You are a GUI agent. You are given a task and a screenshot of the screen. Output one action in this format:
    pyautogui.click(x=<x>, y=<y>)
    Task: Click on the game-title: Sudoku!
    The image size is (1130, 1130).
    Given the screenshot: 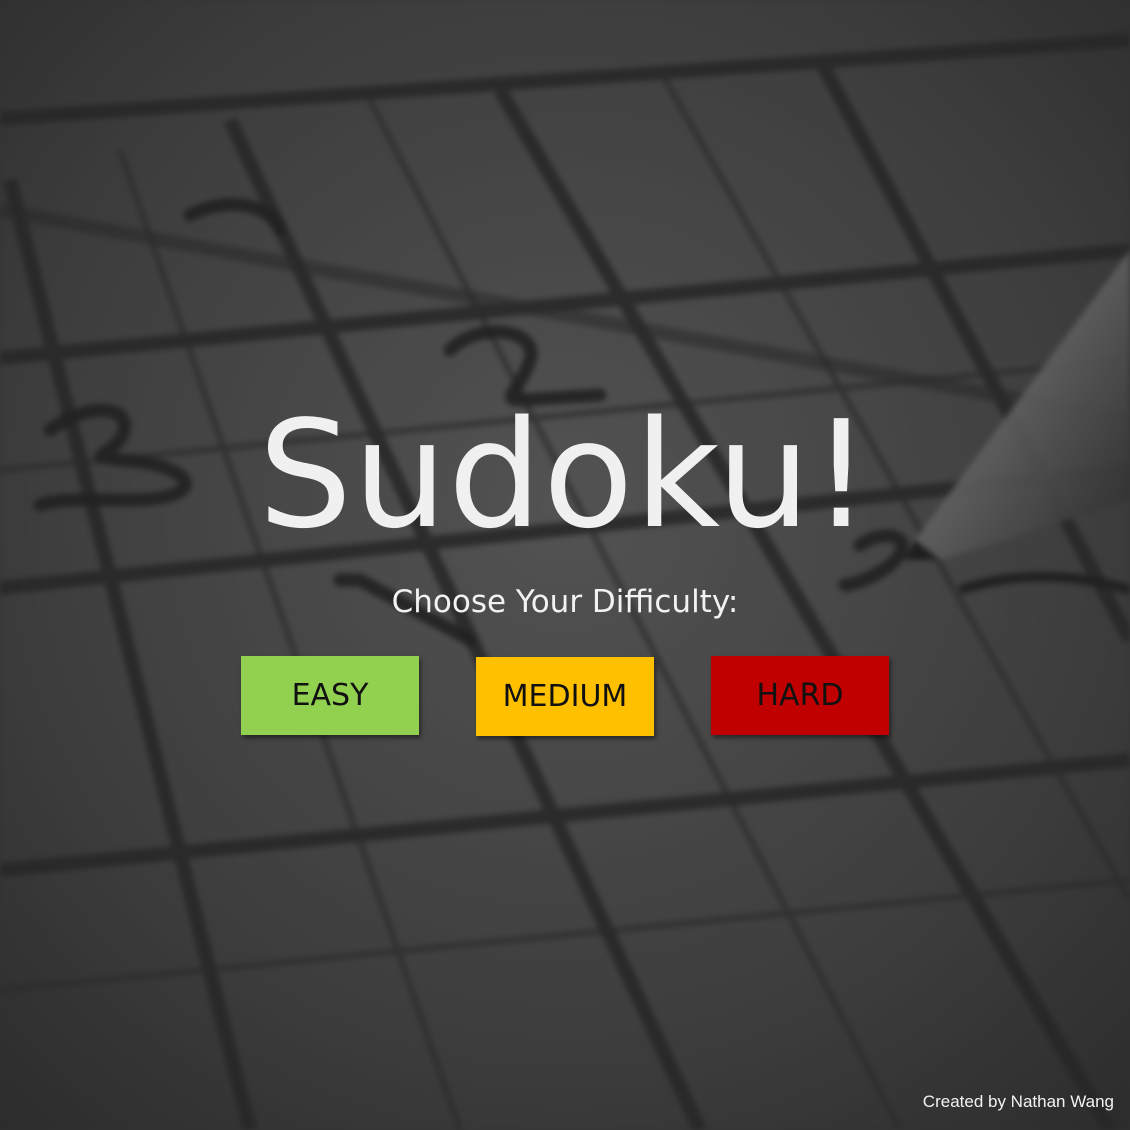 What is the action you would take?
    pyautogui.click(x=565, y=475)
    